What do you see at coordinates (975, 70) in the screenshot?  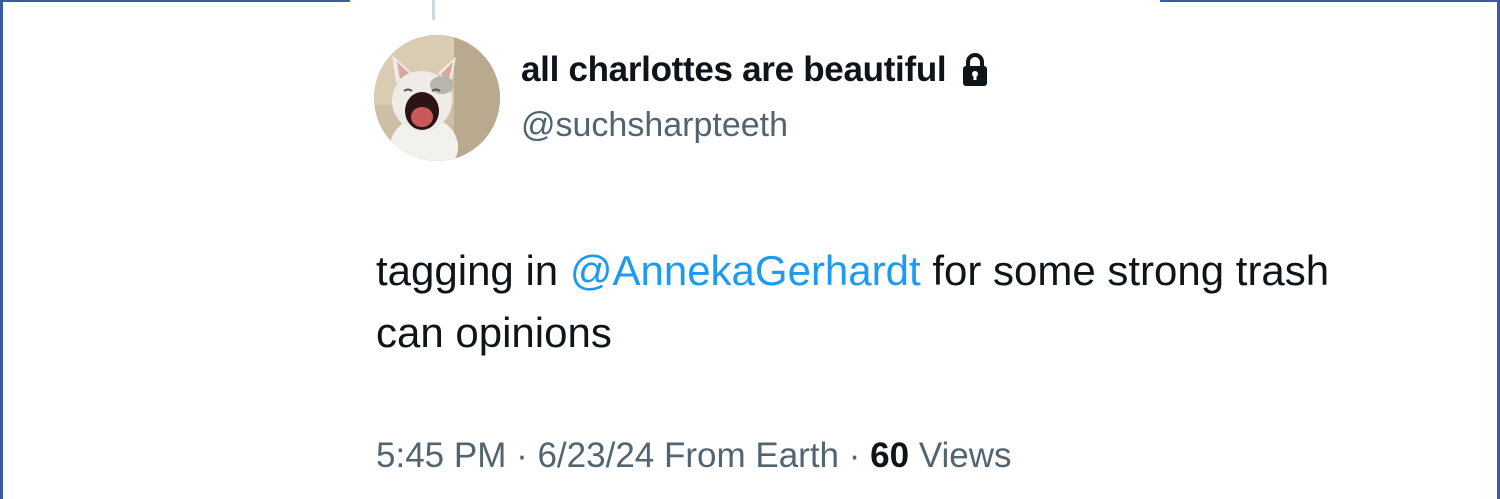 I see `lock-icon` at bounding box center [975, 70].